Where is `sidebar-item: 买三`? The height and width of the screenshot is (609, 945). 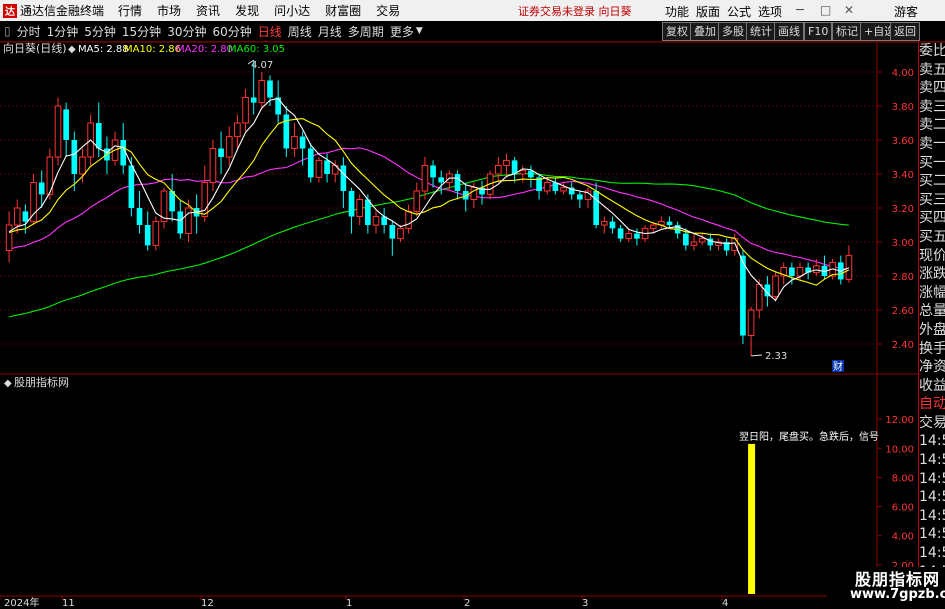 sidebar-item: 买三 is located at coordinates (932, 199).